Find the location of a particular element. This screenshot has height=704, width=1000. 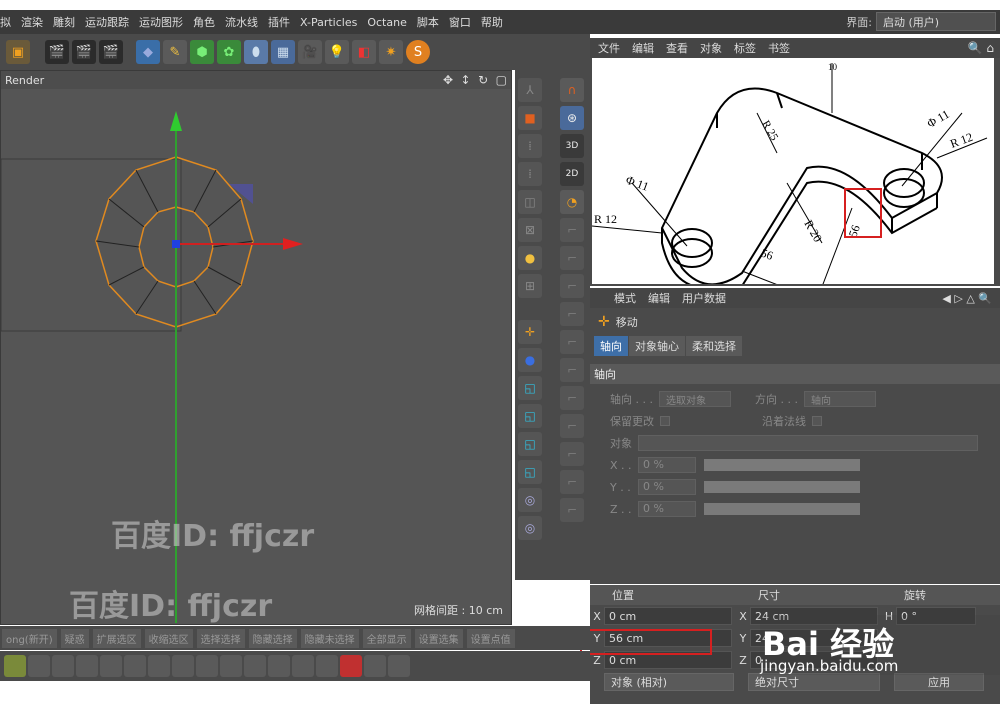

axis-xyz-icon: ● is located at coordinates (530, 258).